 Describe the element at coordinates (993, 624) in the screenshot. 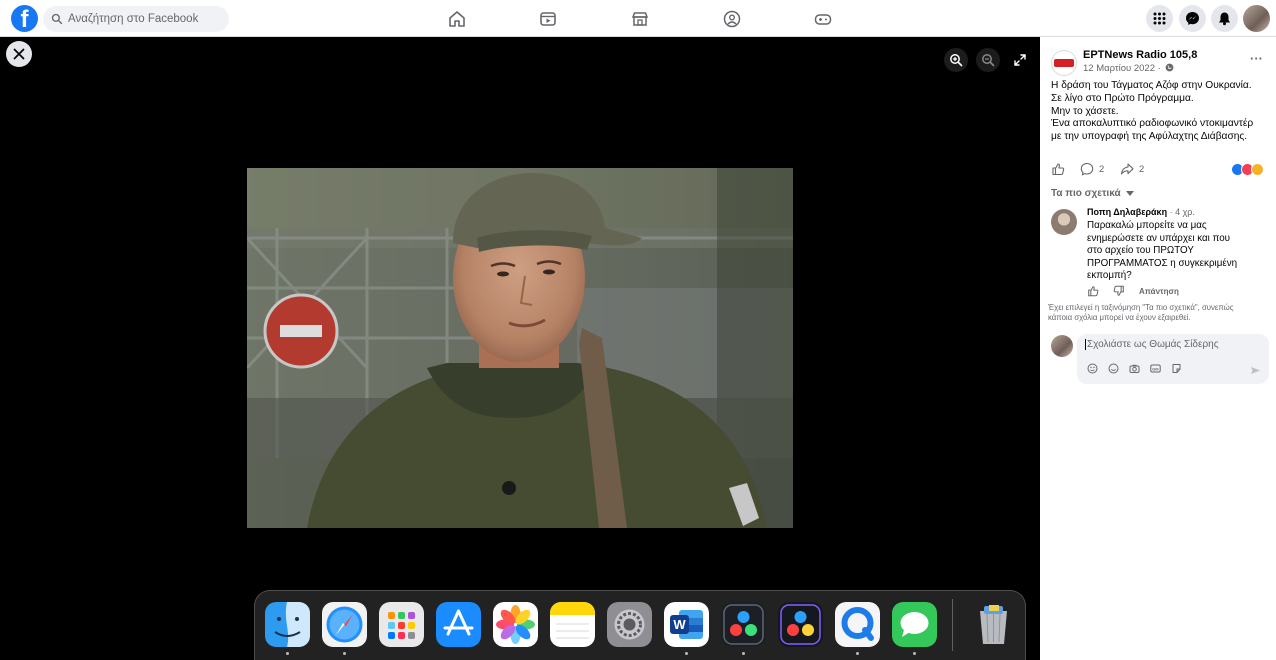

I see `trash-icon` at that location.